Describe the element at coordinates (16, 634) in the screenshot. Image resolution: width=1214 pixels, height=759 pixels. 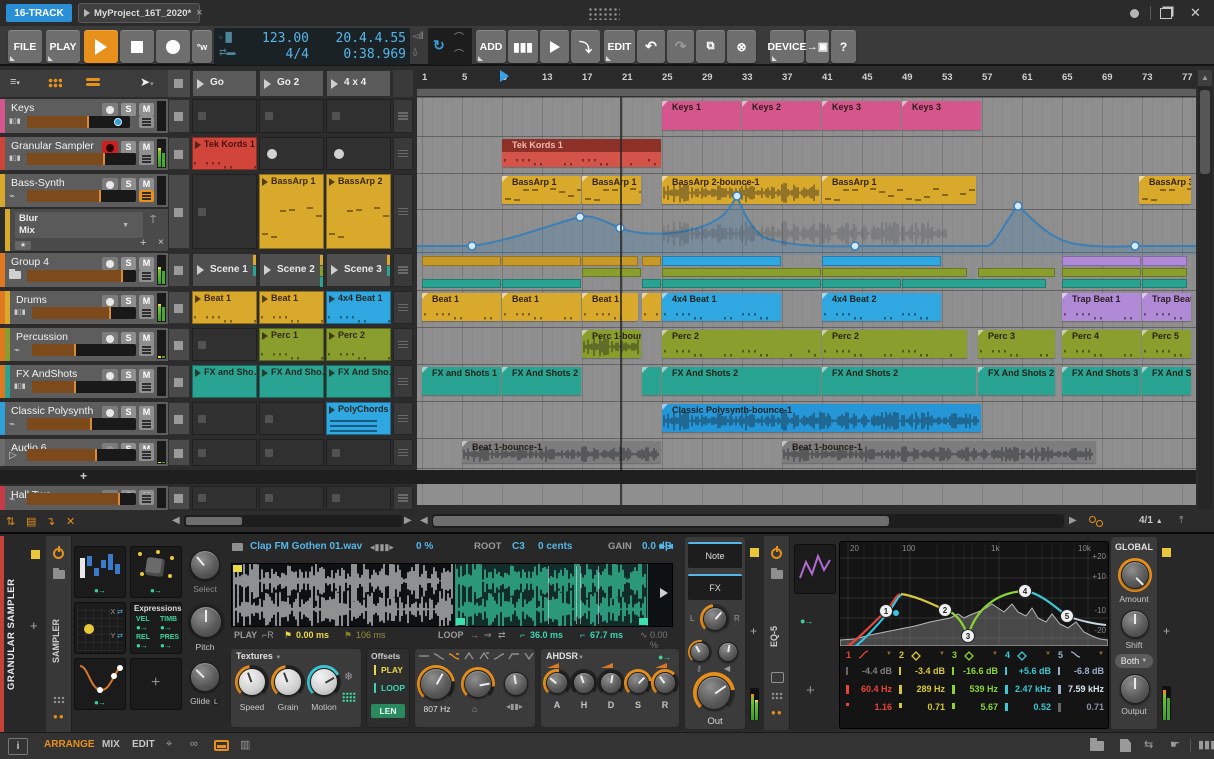
I see `device-track-label: GRANULAR SAMPLER` at that location.